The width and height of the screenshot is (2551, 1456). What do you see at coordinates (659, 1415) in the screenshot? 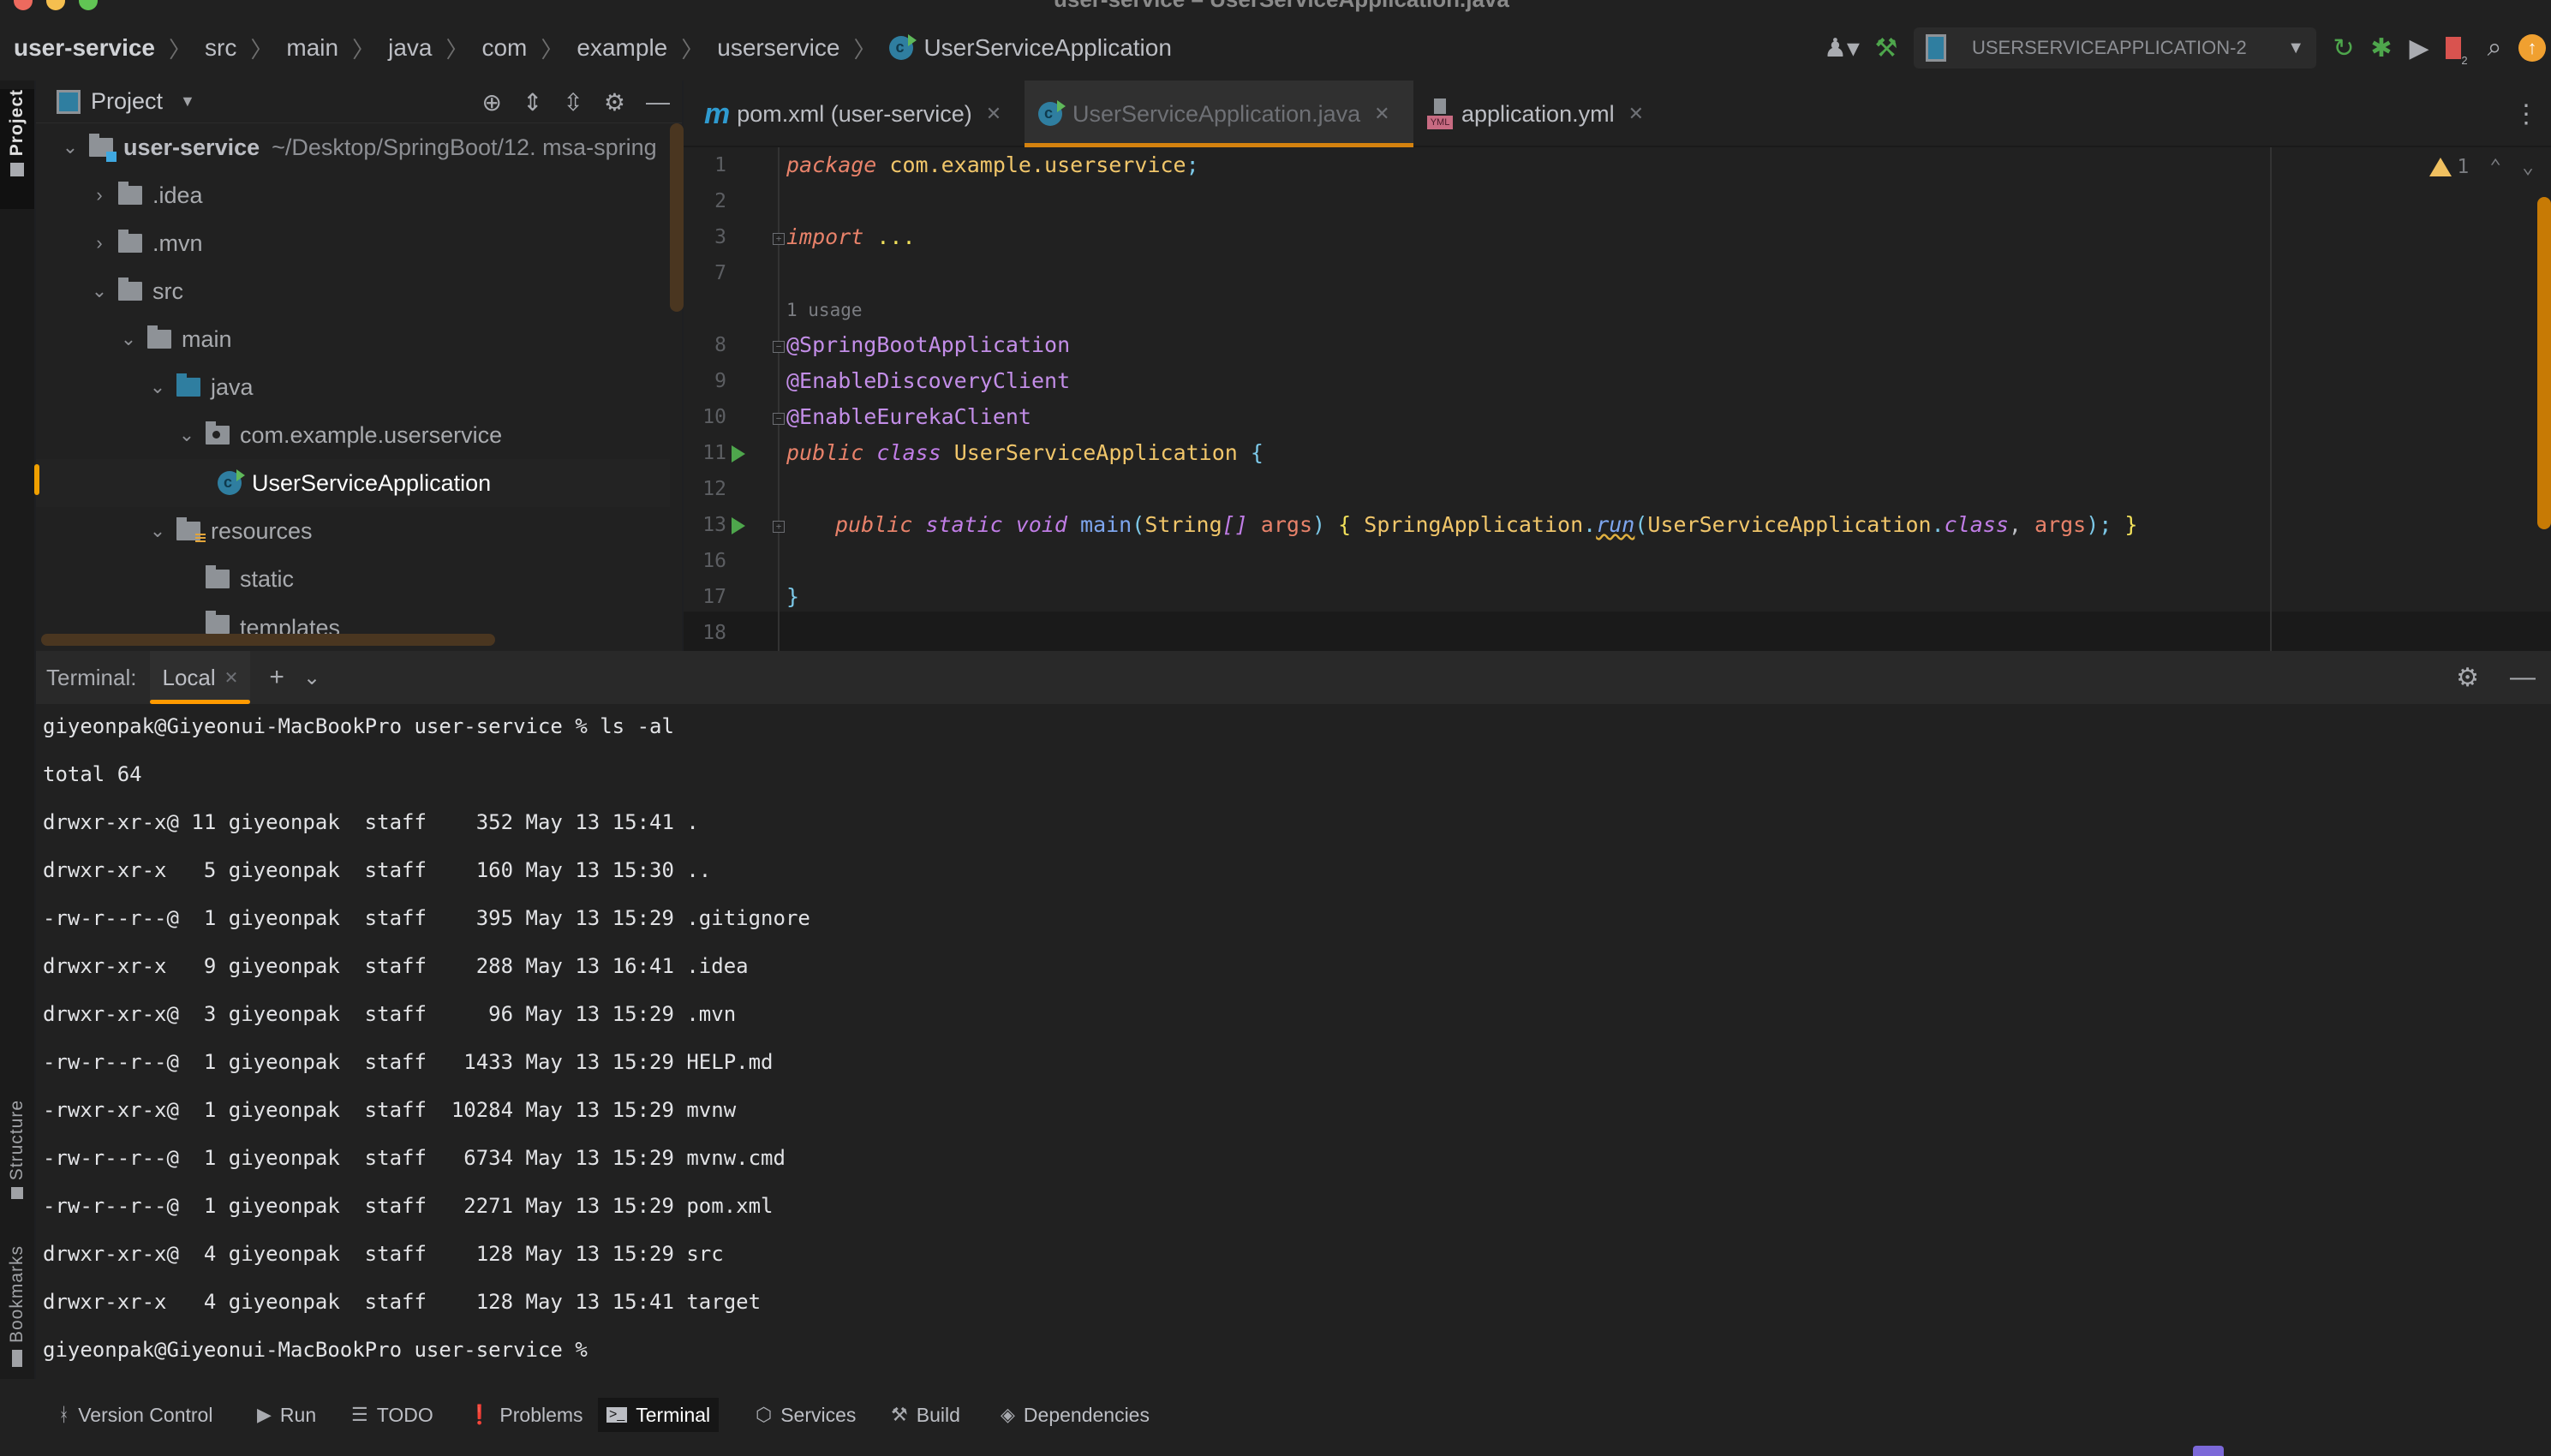
I see `tool-terminal: >_ Terminal` at bounding box center [659, 1415].